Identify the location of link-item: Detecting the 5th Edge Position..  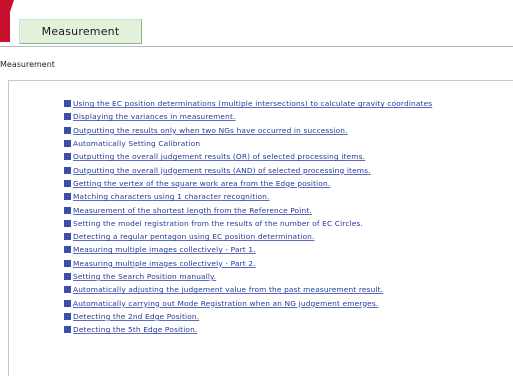
(248, 329).